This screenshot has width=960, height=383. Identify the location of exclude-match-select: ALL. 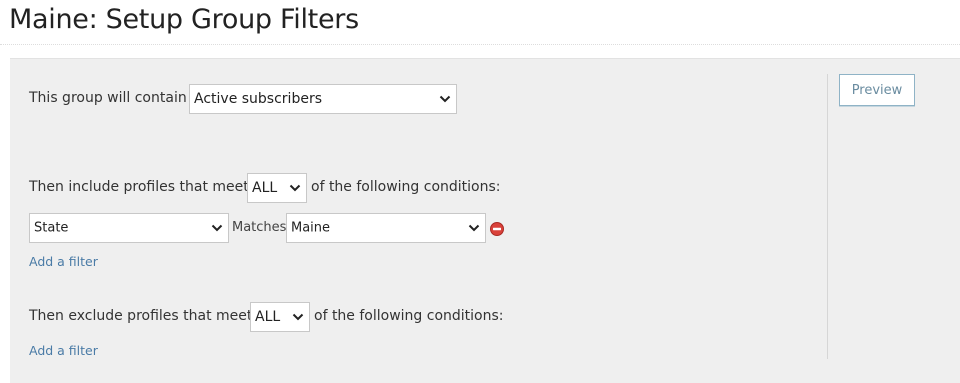
(280, 317).